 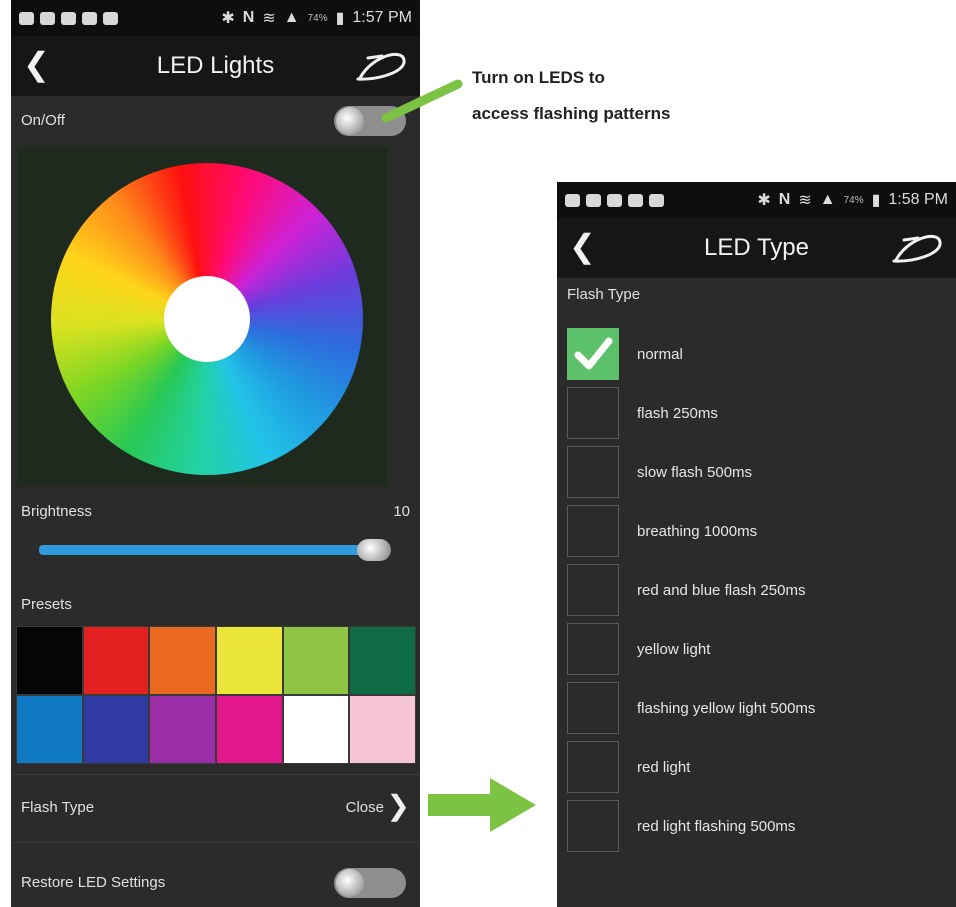 I want to click on flash-option: red and blue flash 250ms, so click(x=761, y=590).